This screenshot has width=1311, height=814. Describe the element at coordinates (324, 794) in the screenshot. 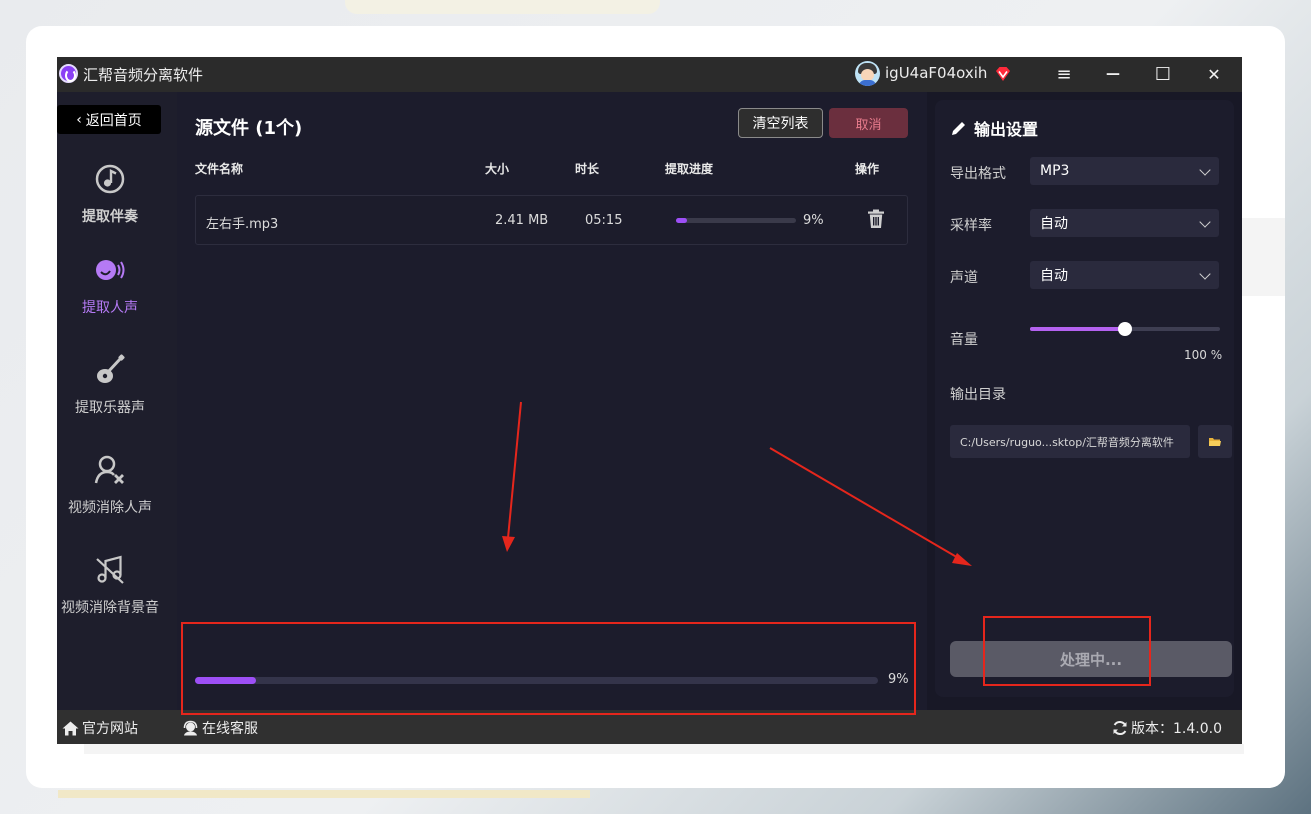

I see `background-strip` at that location.